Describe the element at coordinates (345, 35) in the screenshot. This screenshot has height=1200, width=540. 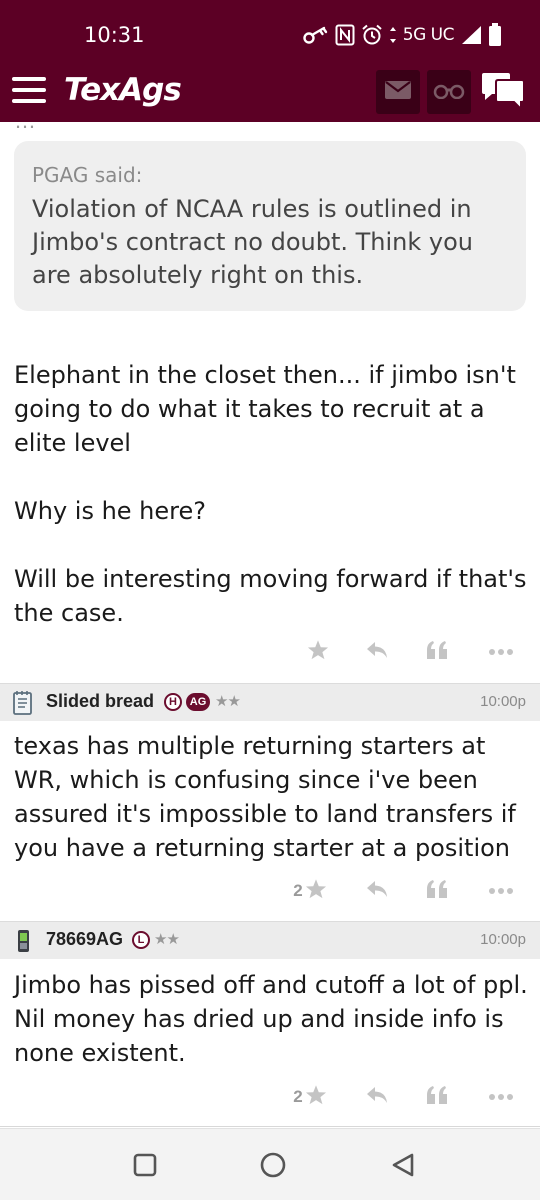
I see `nfc-icon` at that location.